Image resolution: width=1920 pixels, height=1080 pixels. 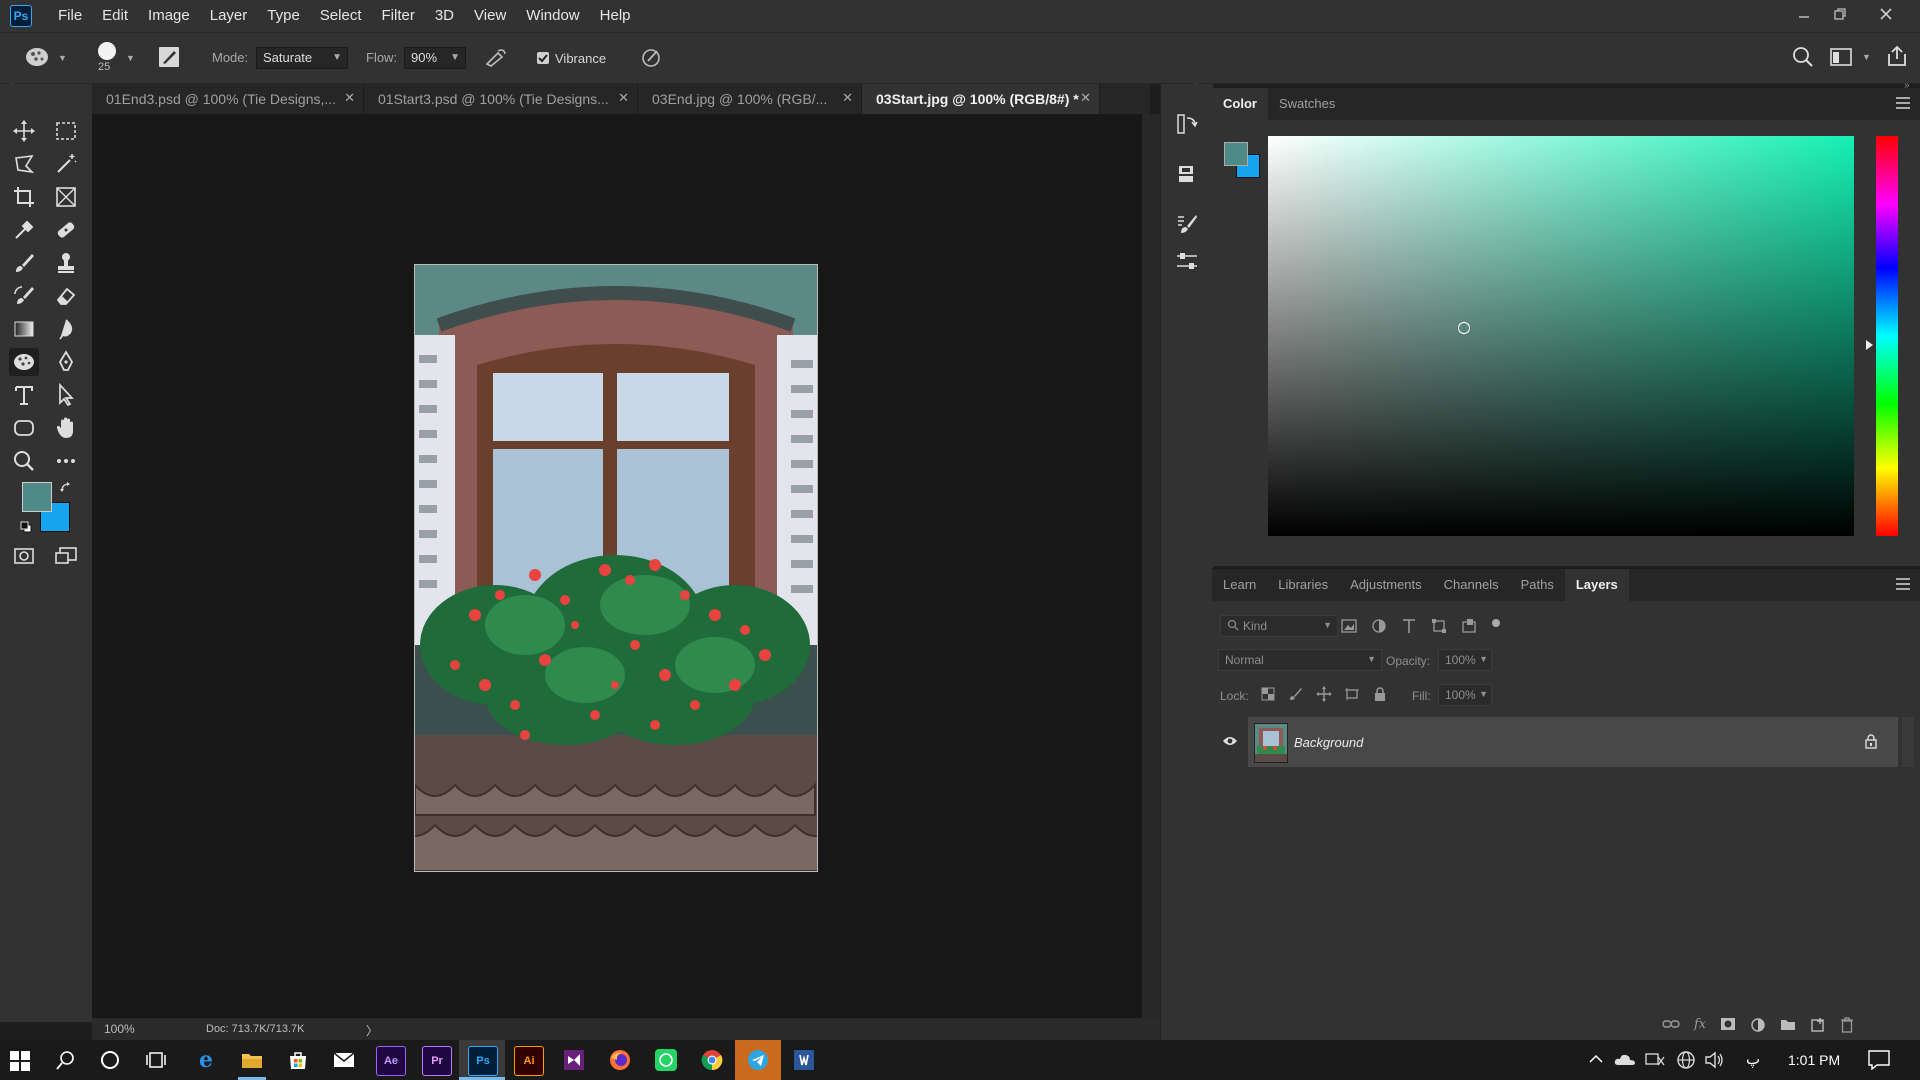 What do you see at coordinates (302, 58) in the screenshot?
I see `mode-select: Saturate ▼` at bounding box center [302, 58].